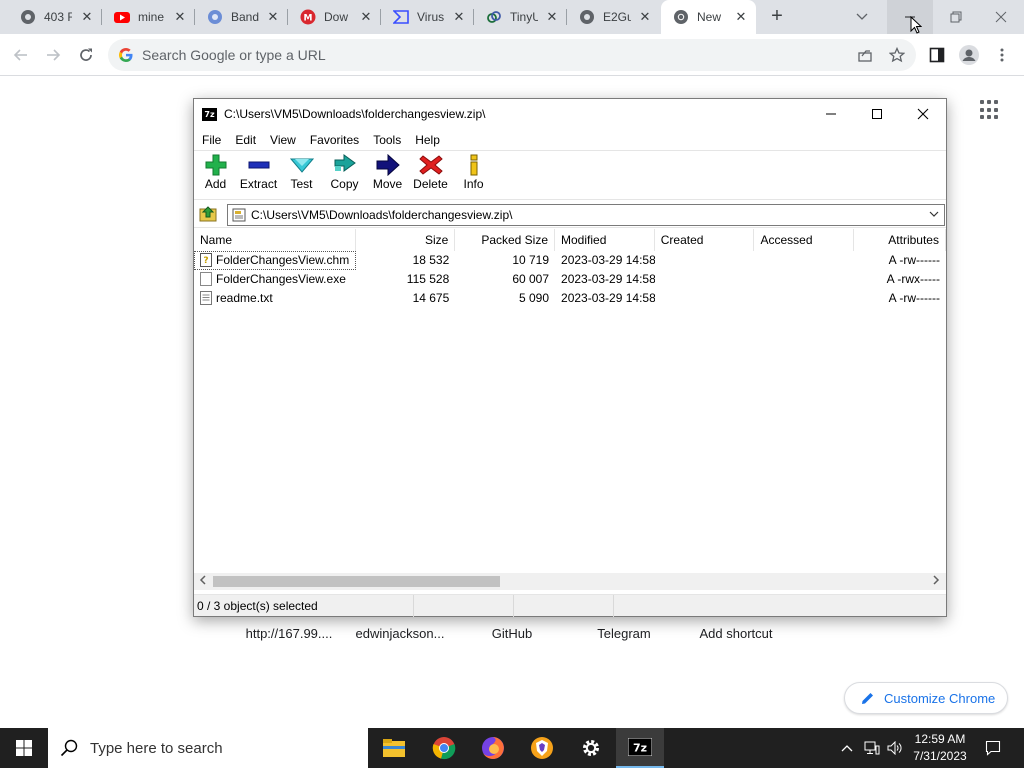  Describe the element at coordinates (21, 55) in the screenshot. I see `back-button` at that location.